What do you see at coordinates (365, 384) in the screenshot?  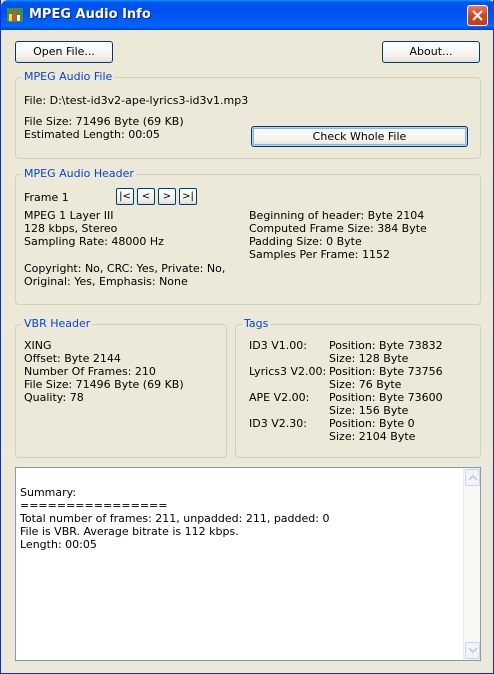 I see `tag-size: Size: 76 Byte` at bounding box center [365, 384].